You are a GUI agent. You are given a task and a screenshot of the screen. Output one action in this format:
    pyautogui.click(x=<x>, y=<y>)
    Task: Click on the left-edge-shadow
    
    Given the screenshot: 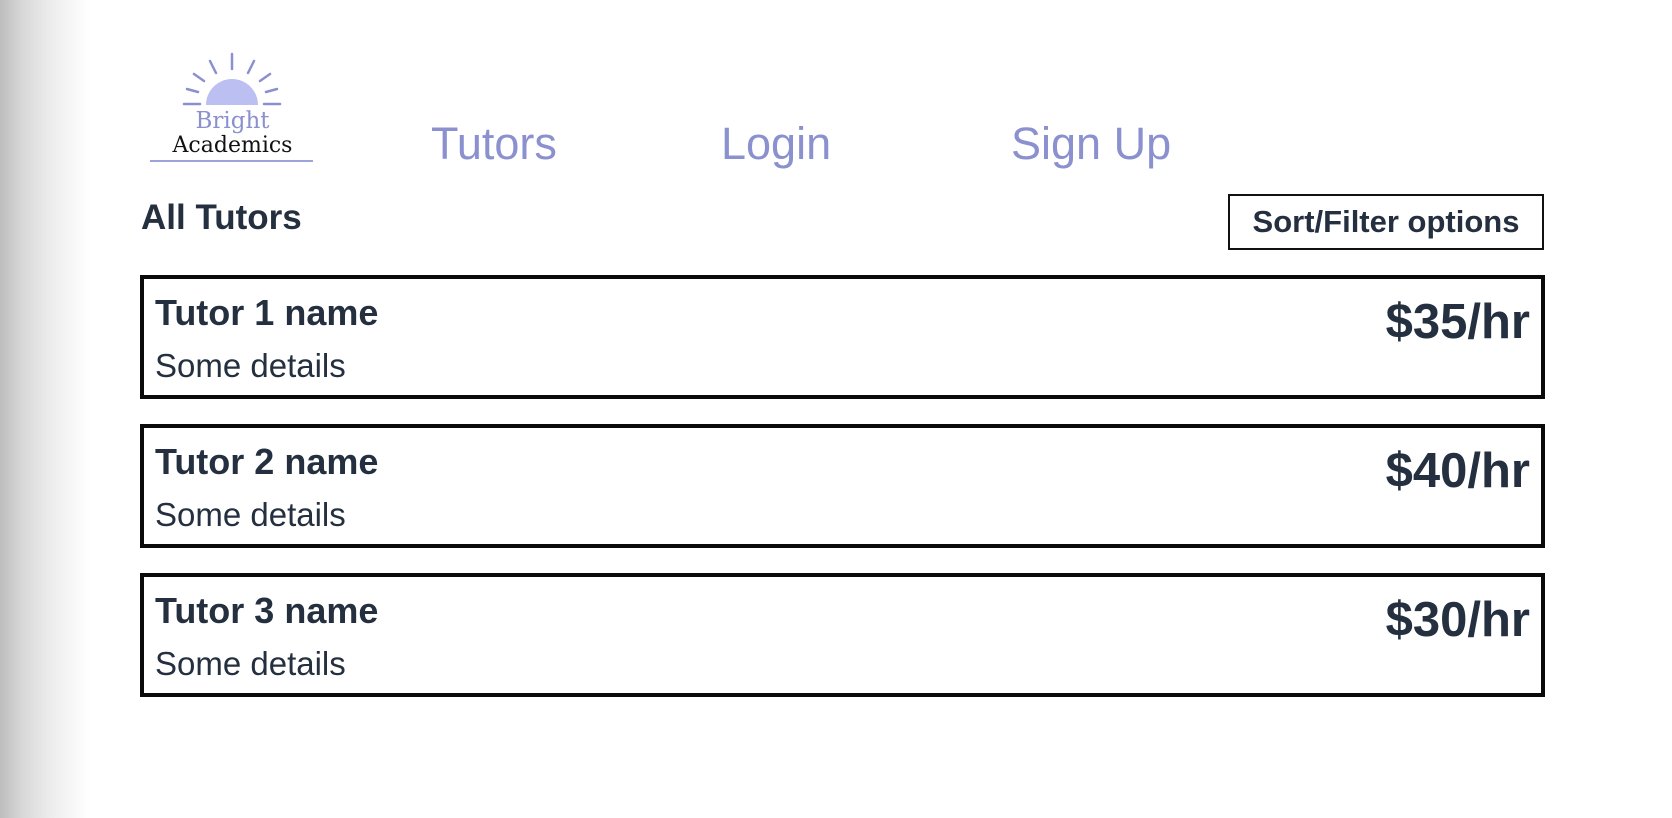 What is the action you would take?
    pyautogui.click(x=45, y=409)
    